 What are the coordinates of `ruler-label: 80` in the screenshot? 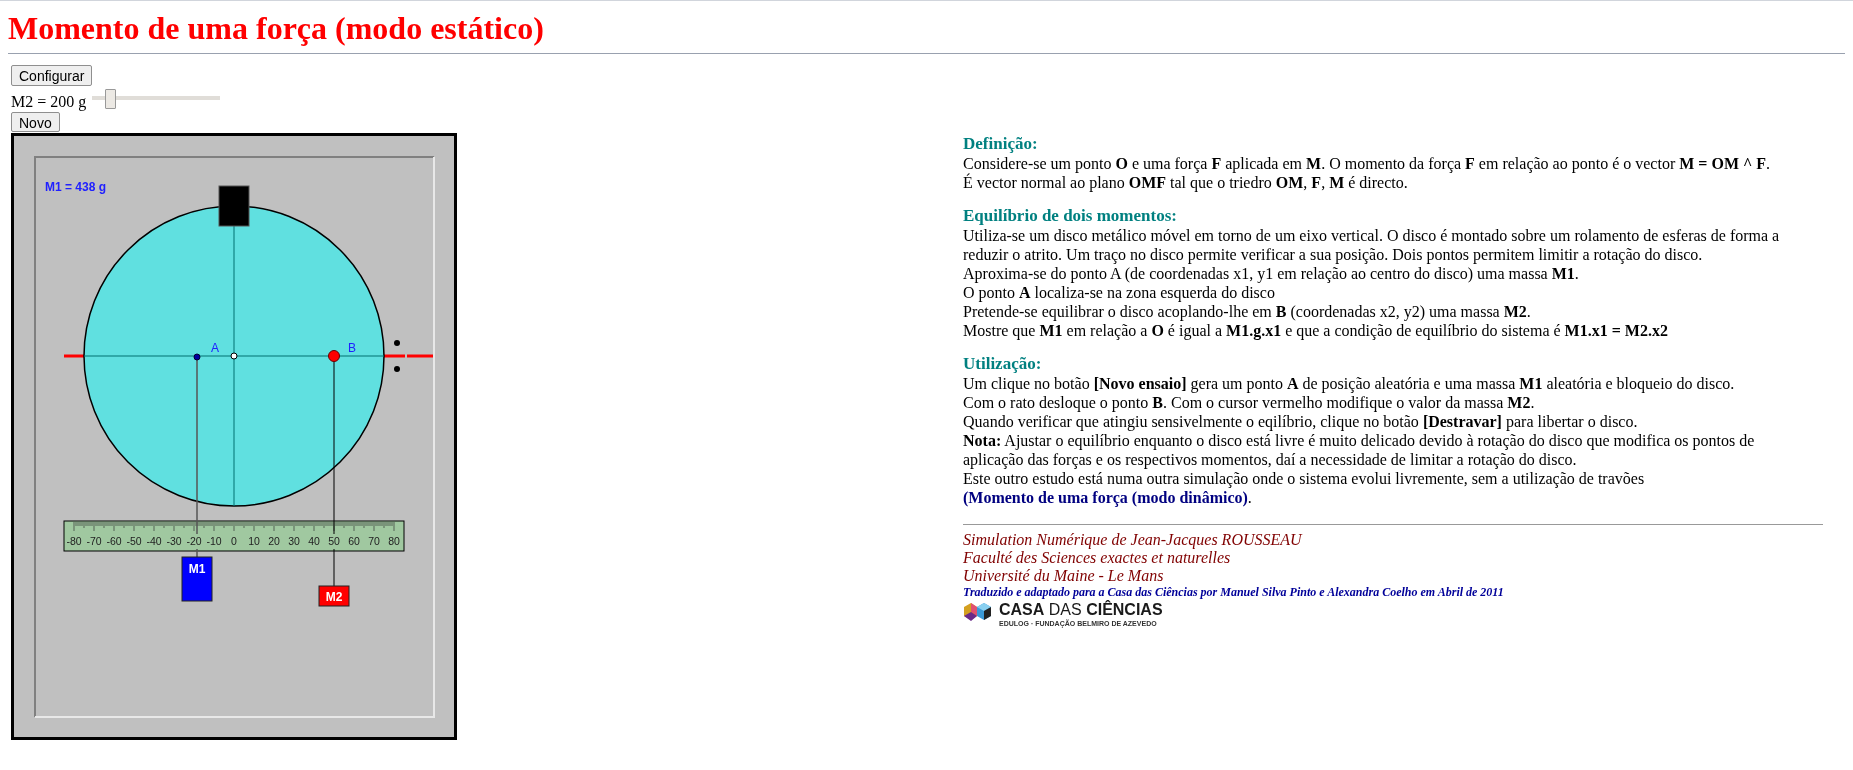 It's located at (394, 541).